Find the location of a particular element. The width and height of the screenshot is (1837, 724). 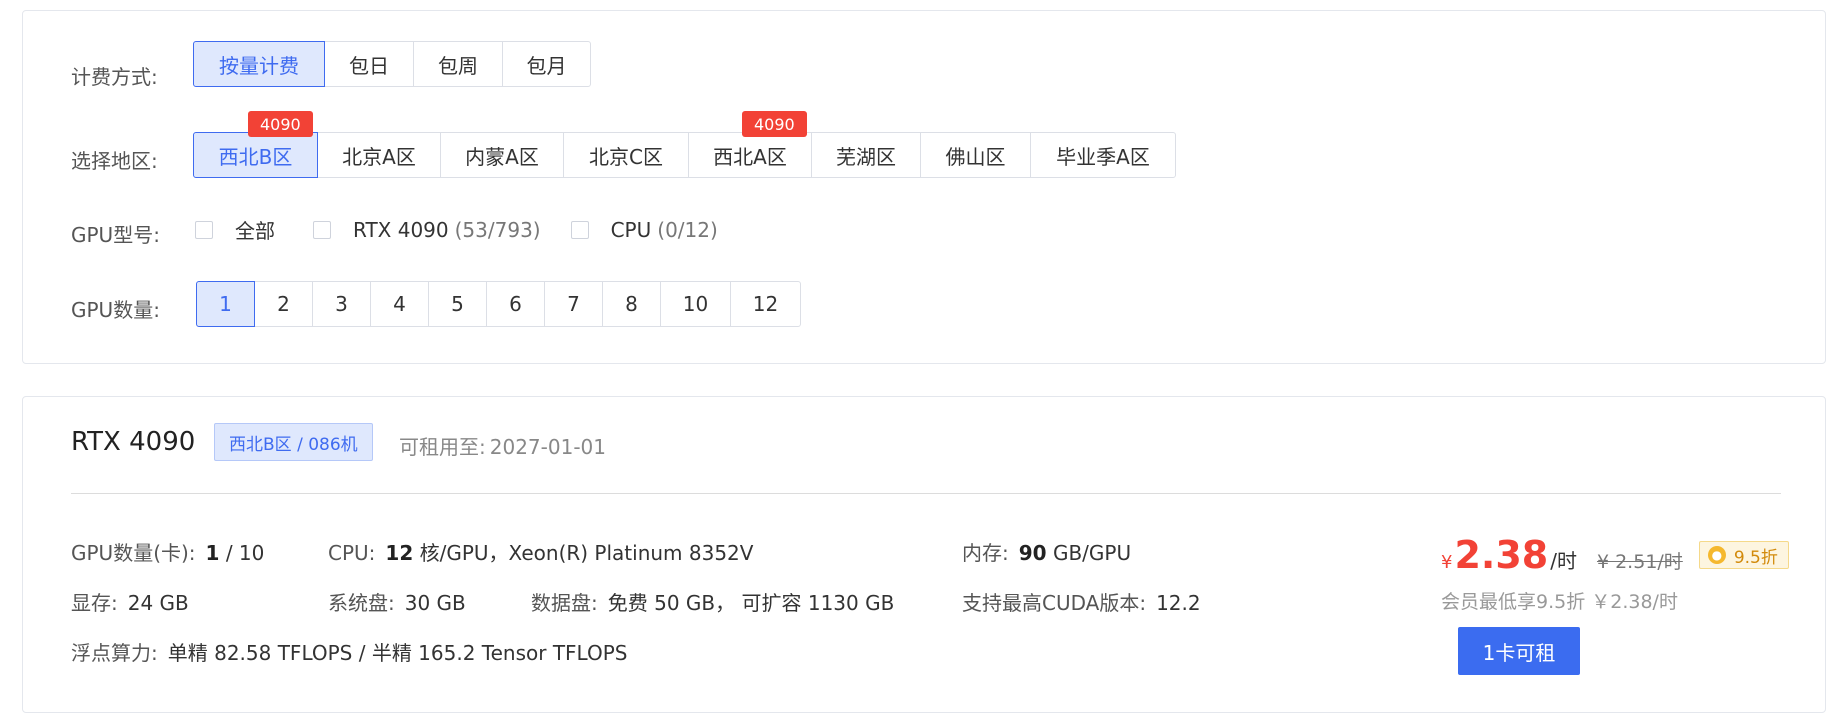

spec-value: 12 is located at coordinates (399, 553).